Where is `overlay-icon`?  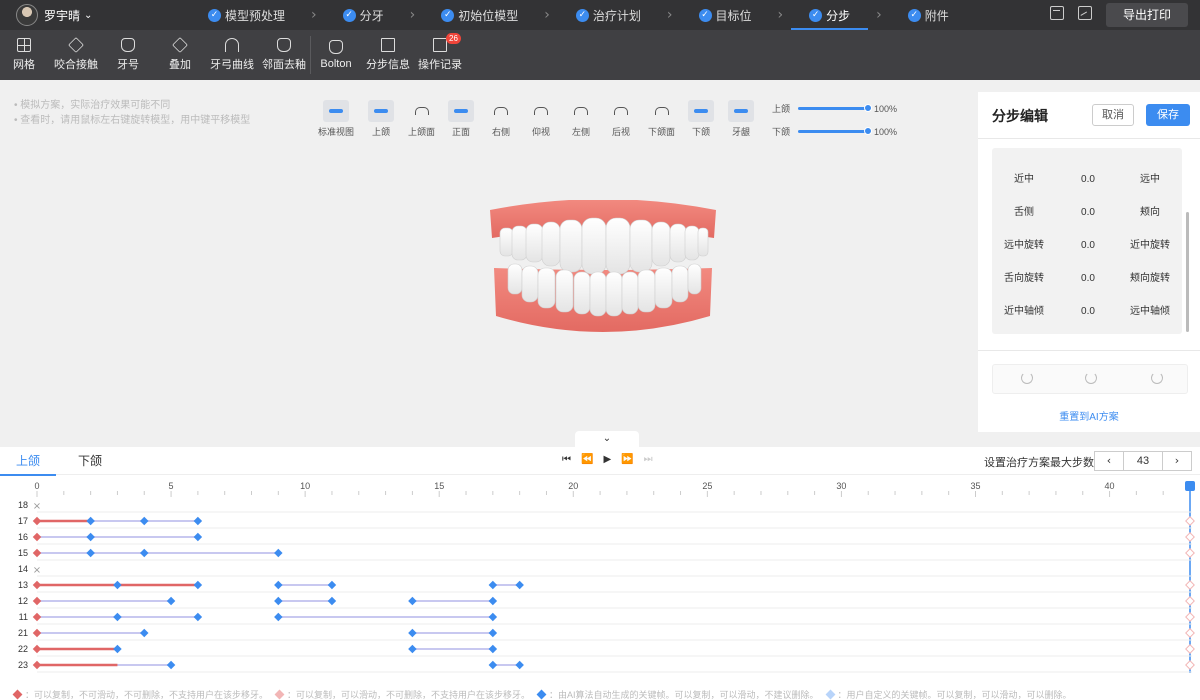 overlay-icon is located at coordinates (180, 45).